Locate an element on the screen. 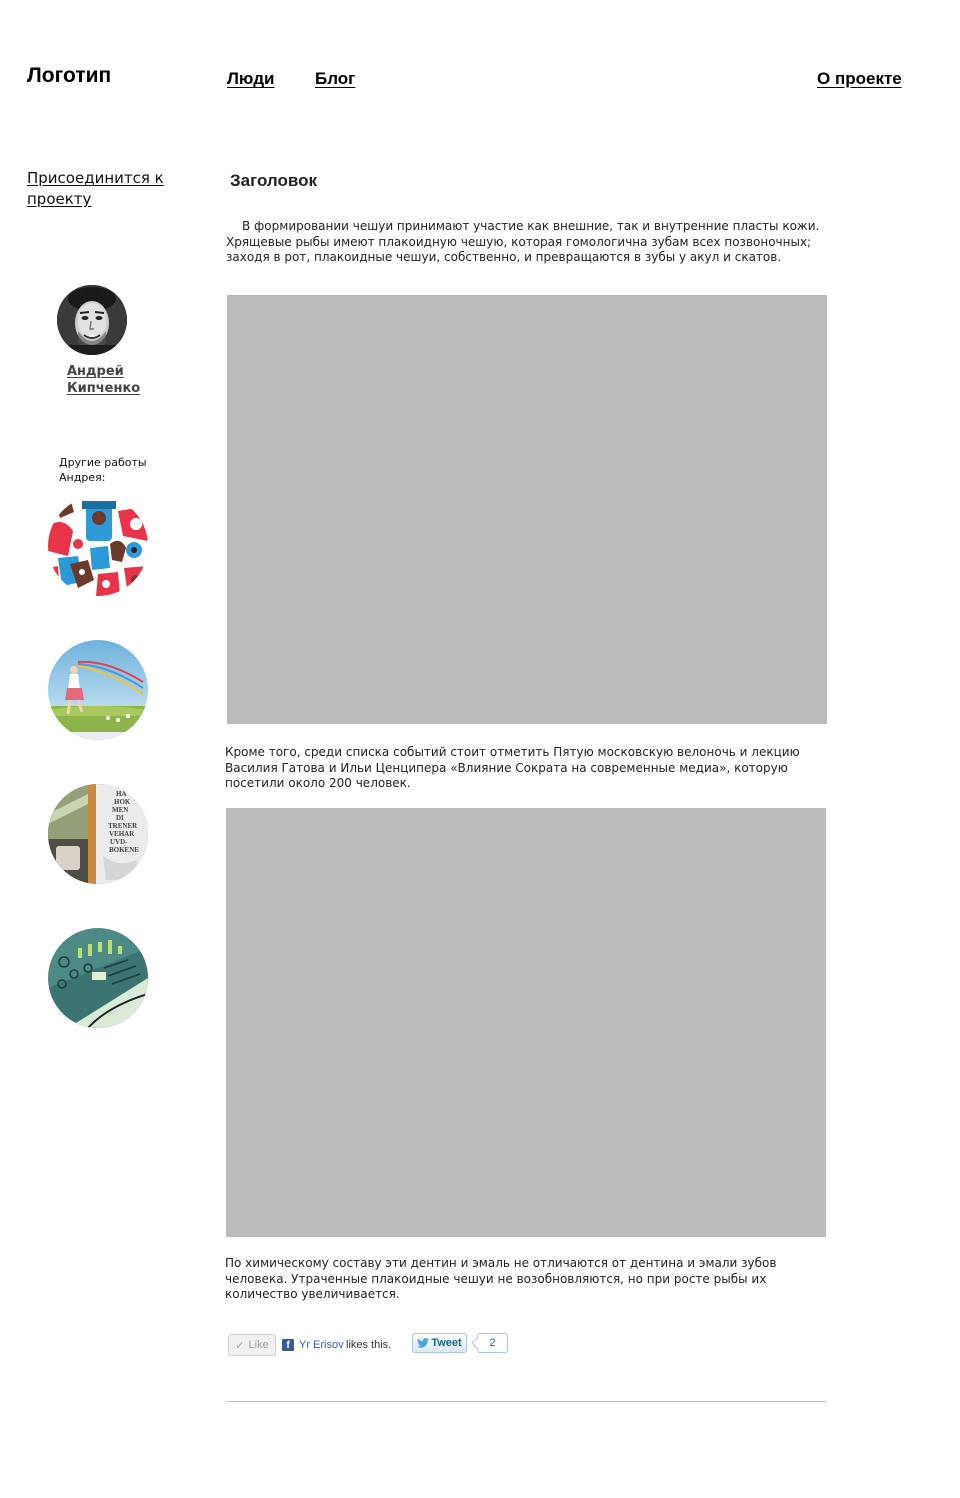  author-avatar is located at coordinates (92, 320).